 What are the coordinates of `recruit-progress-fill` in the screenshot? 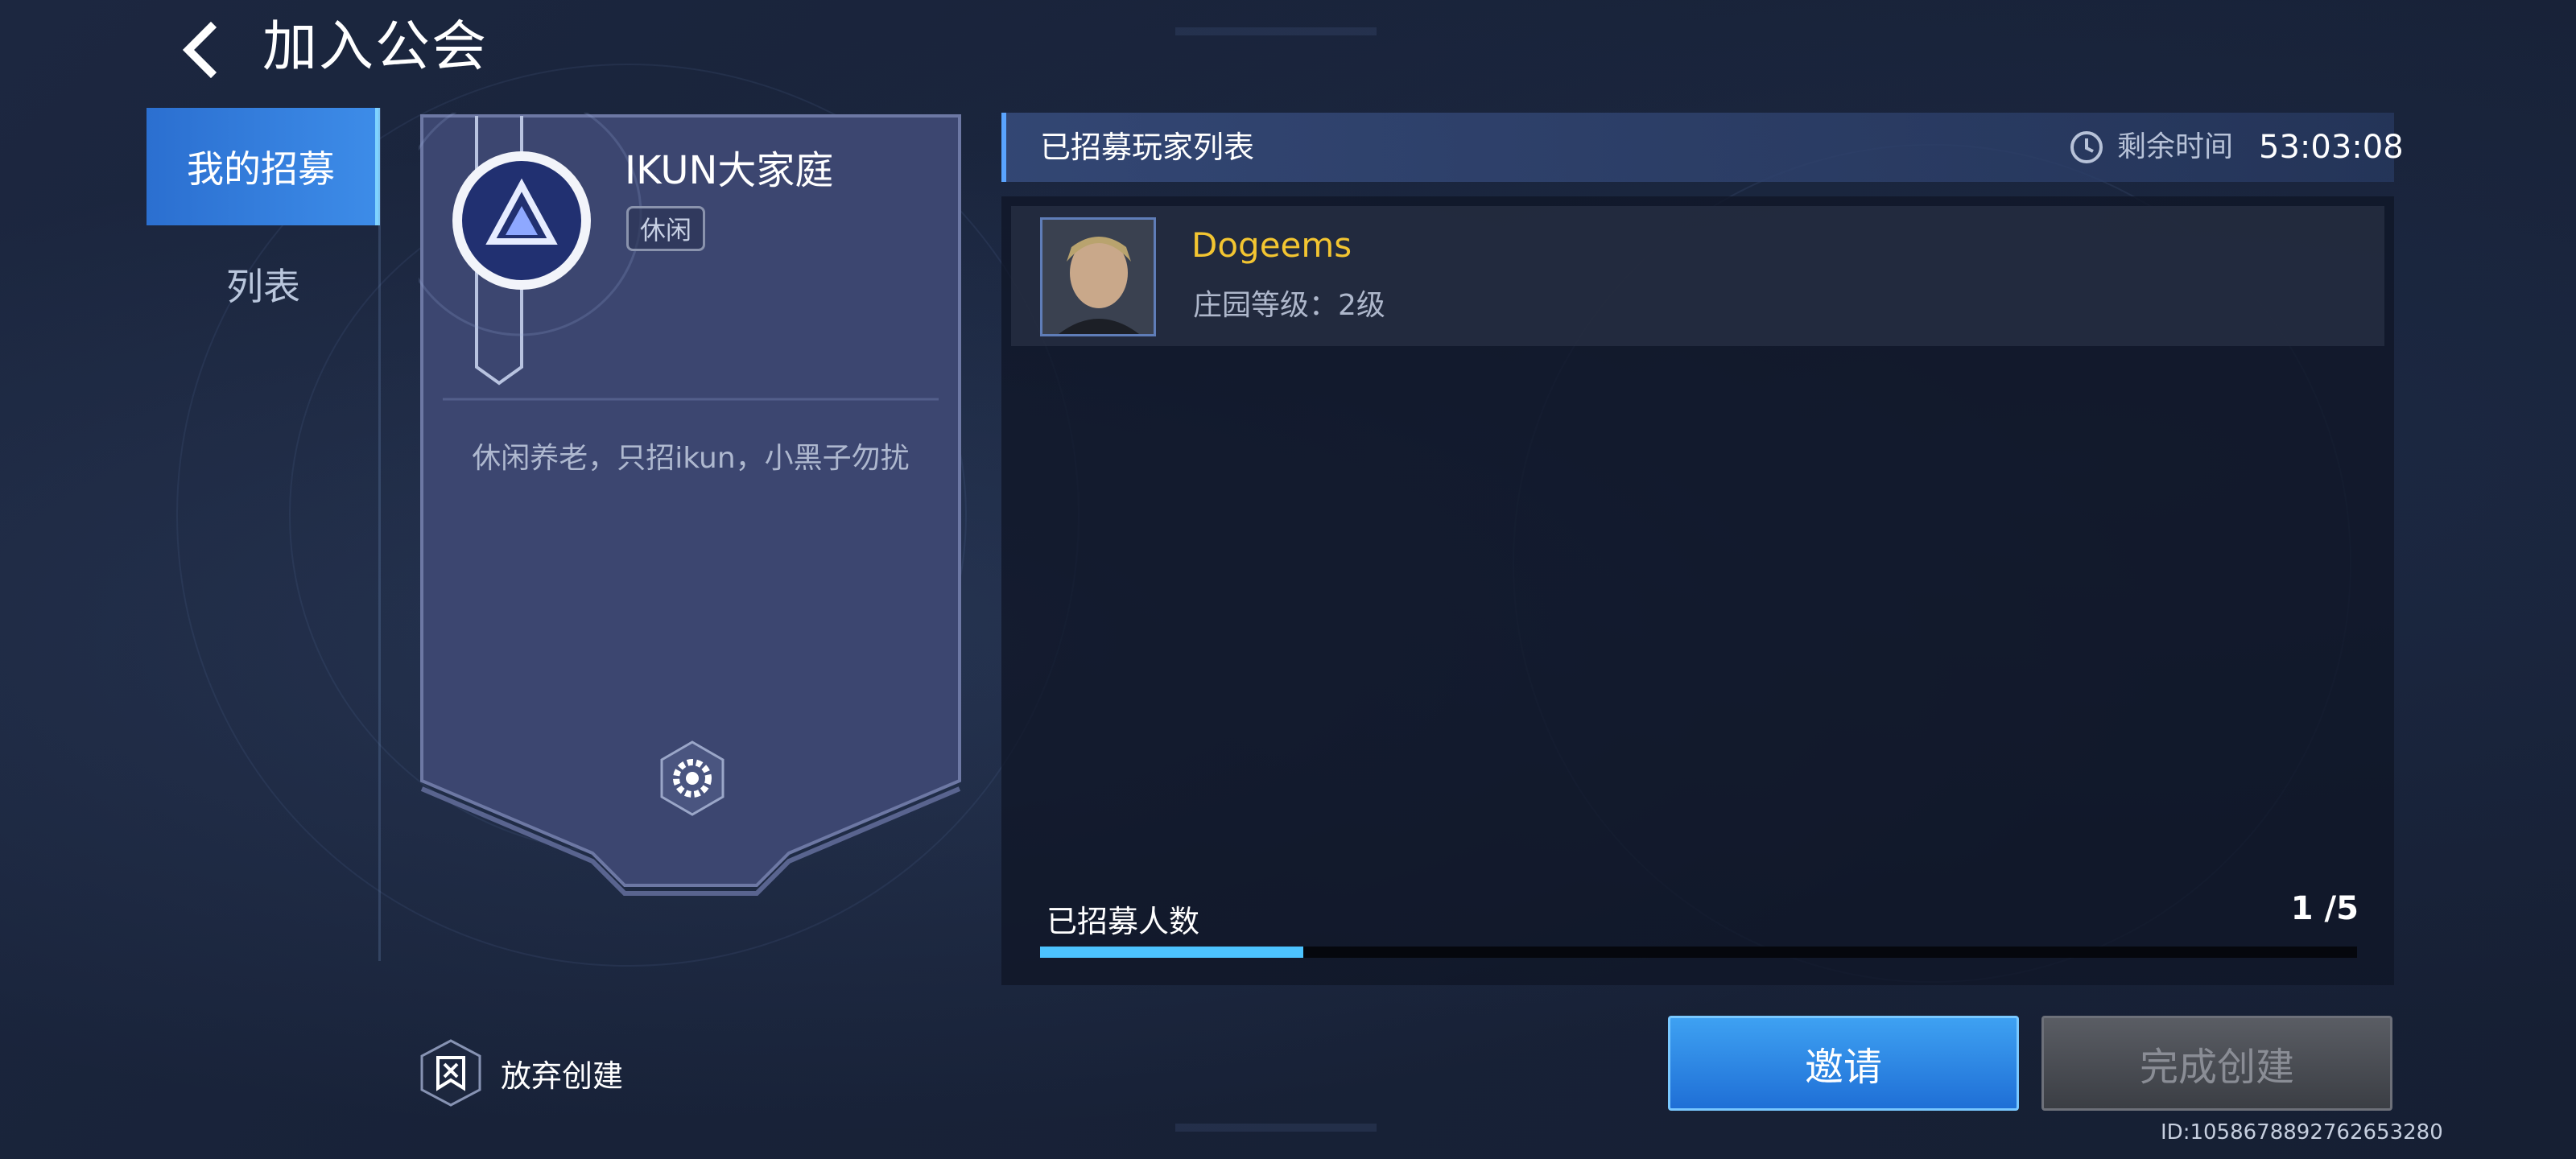 It's located at (1172, 952).